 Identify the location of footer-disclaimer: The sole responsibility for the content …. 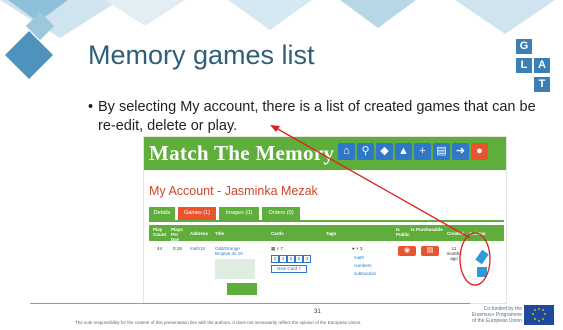
(218, 322).